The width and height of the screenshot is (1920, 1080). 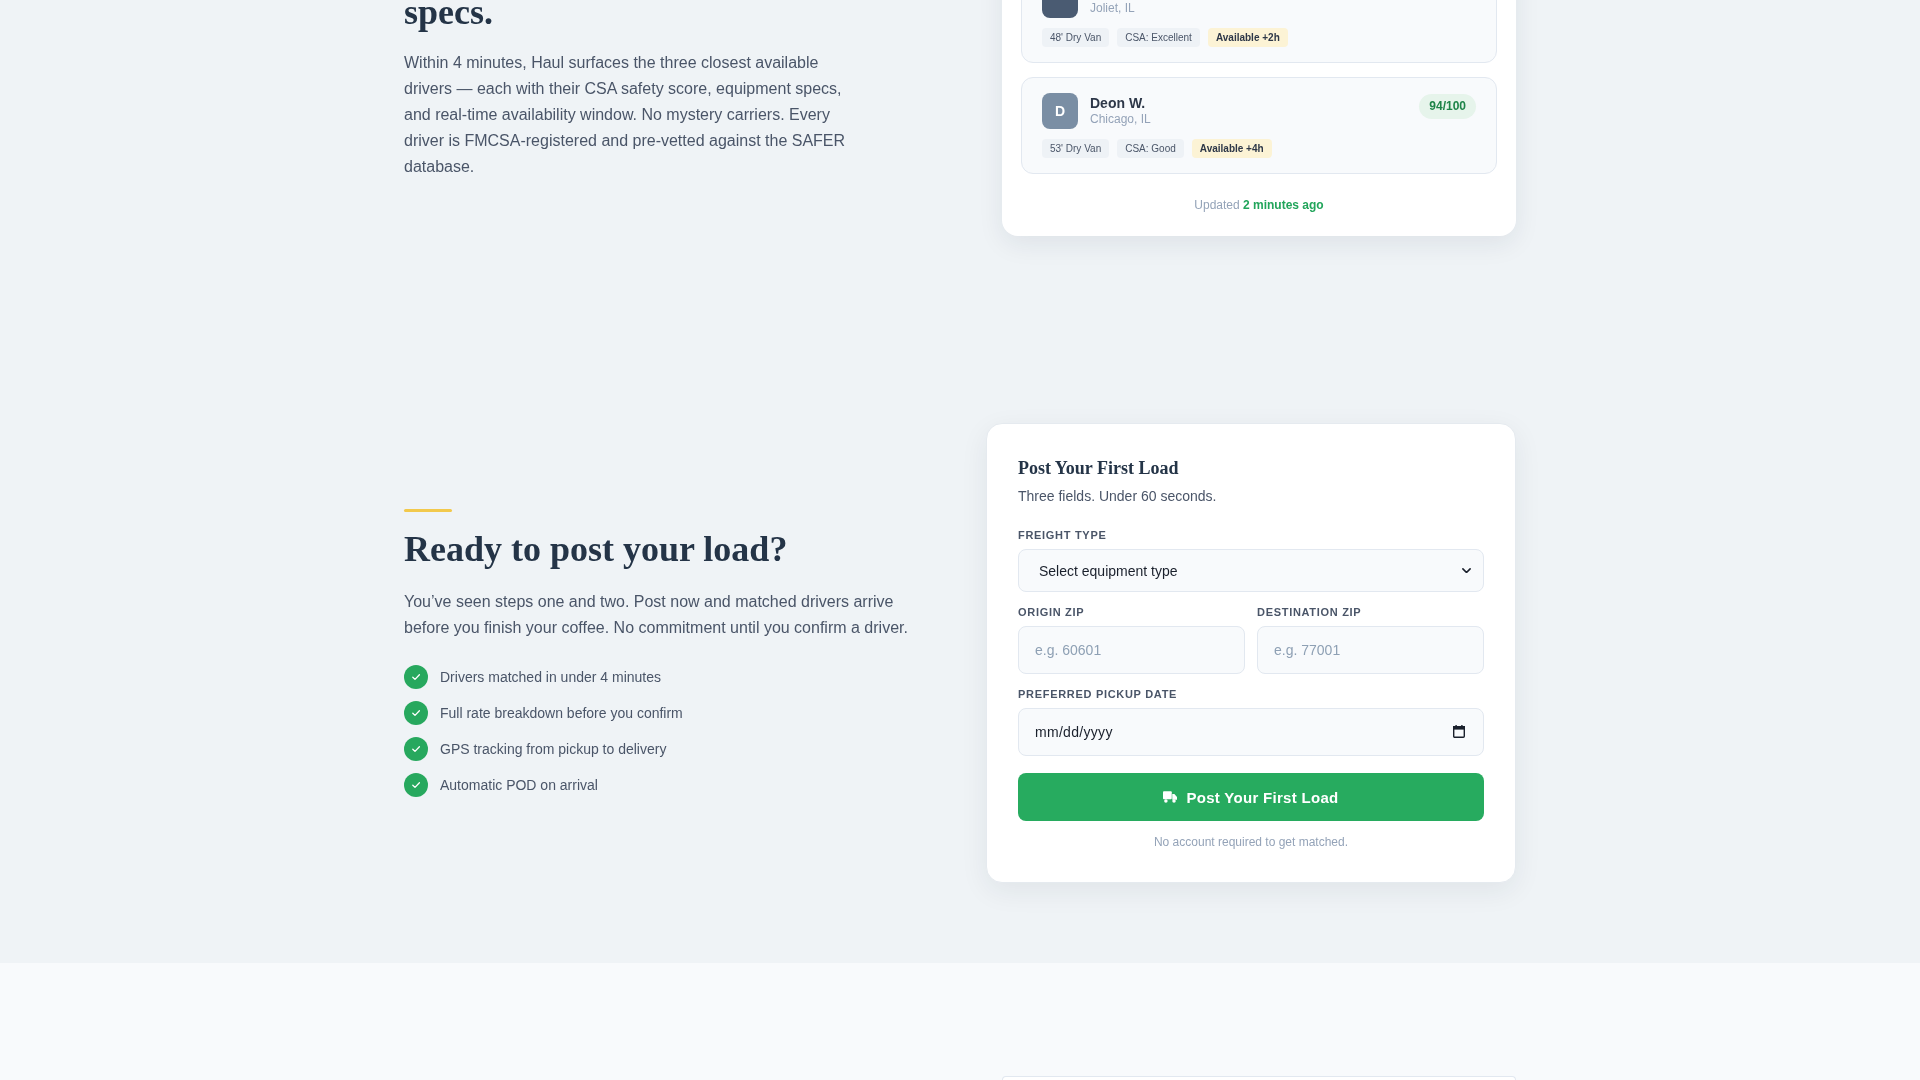 I want to click on benefit-text: GPS tracking from pickup to delivery, so click(x=553, y=749).